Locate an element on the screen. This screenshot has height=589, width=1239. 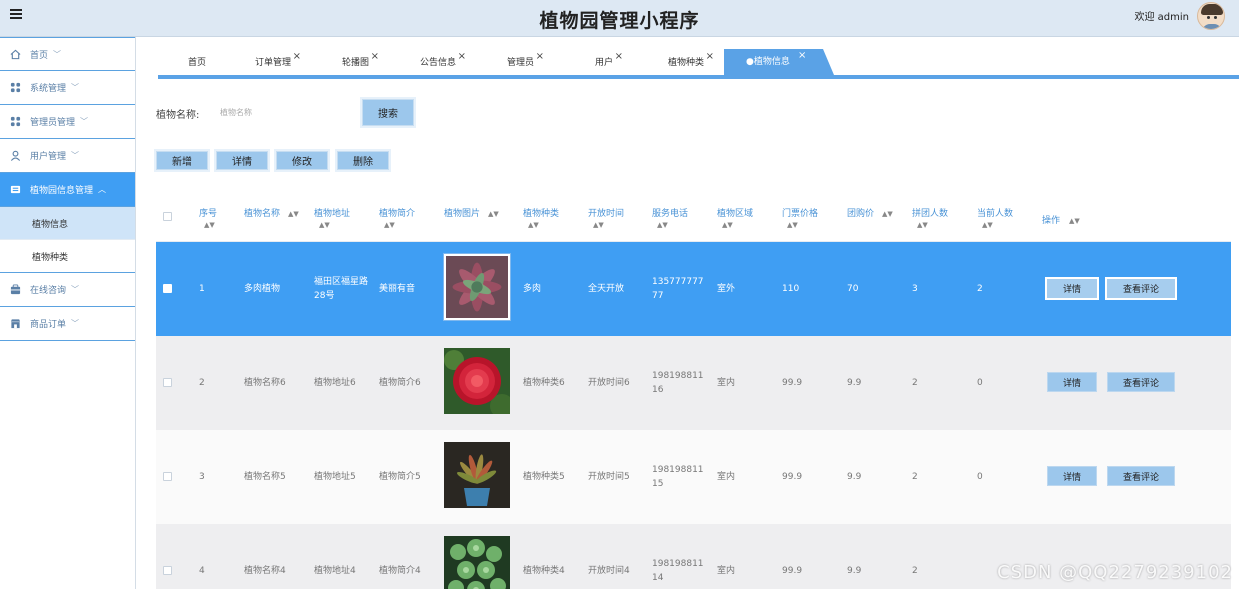
cell-group-num: 2 is located at coordinates (915, 477).